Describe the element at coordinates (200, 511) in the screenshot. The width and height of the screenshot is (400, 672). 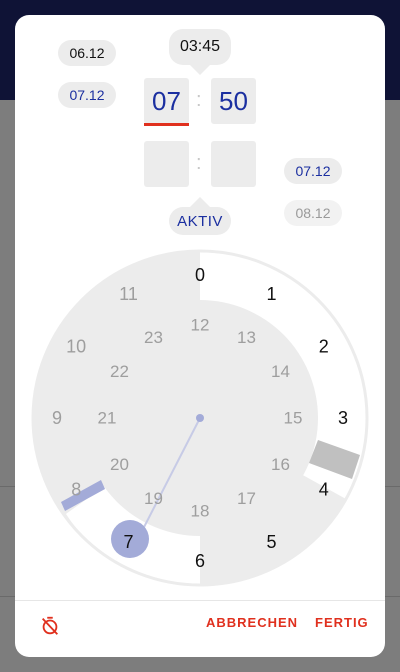
I see `clock-hour-label: 18` at that location.